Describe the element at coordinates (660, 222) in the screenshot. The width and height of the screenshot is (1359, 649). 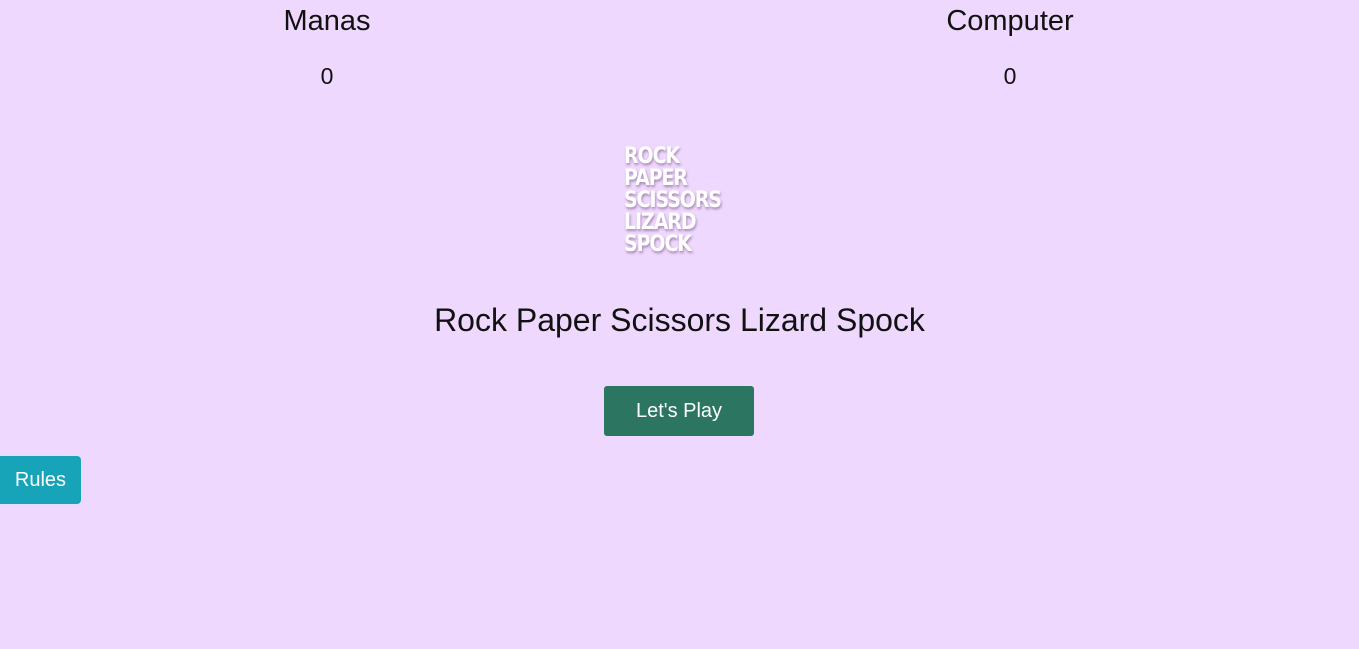
I see `logo-word-lizard: LIZARD` at that location.